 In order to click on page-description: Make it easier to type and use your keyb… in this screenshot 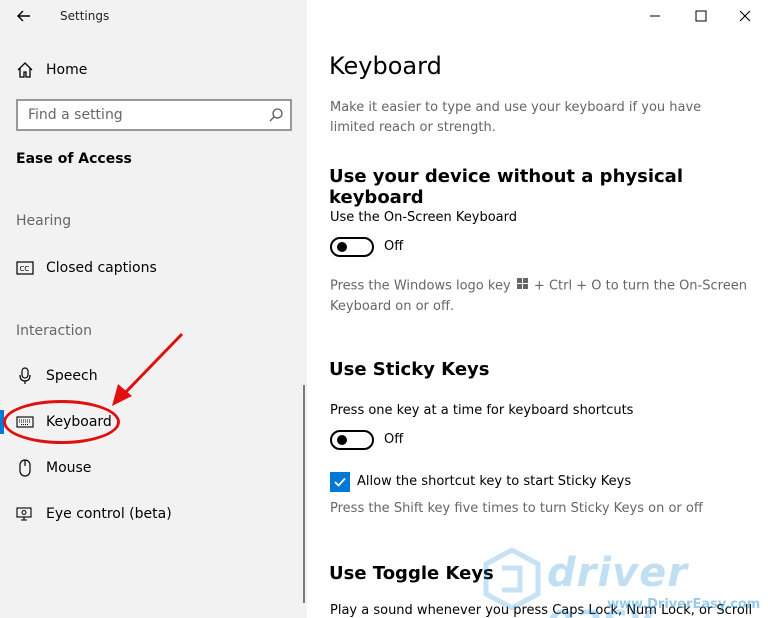, I will do `click(516, 117)`.